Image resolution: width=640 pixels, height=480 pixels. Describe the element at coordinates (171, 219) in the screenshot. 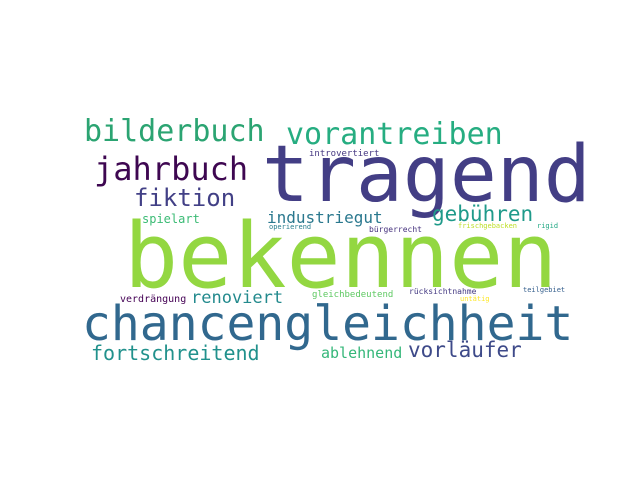

I see `word-spielart: spielart` at that location.